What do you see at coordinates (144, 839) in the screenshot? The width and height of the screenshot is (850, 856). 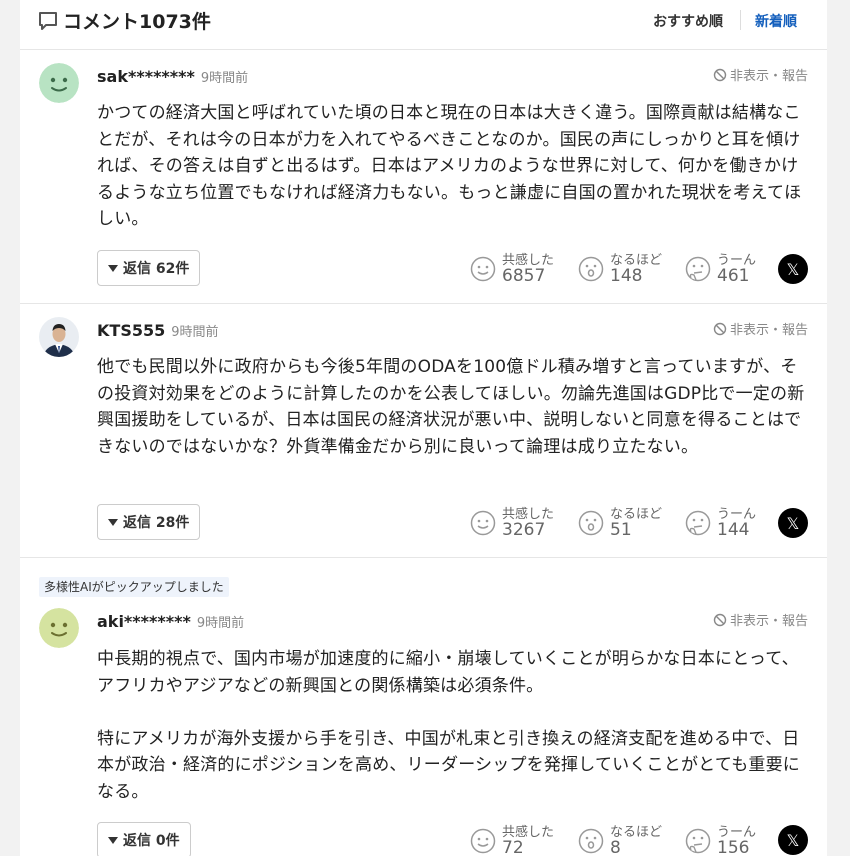 I see `replies-toggle-button: 返信 0件` at bounding box center [144, 839].